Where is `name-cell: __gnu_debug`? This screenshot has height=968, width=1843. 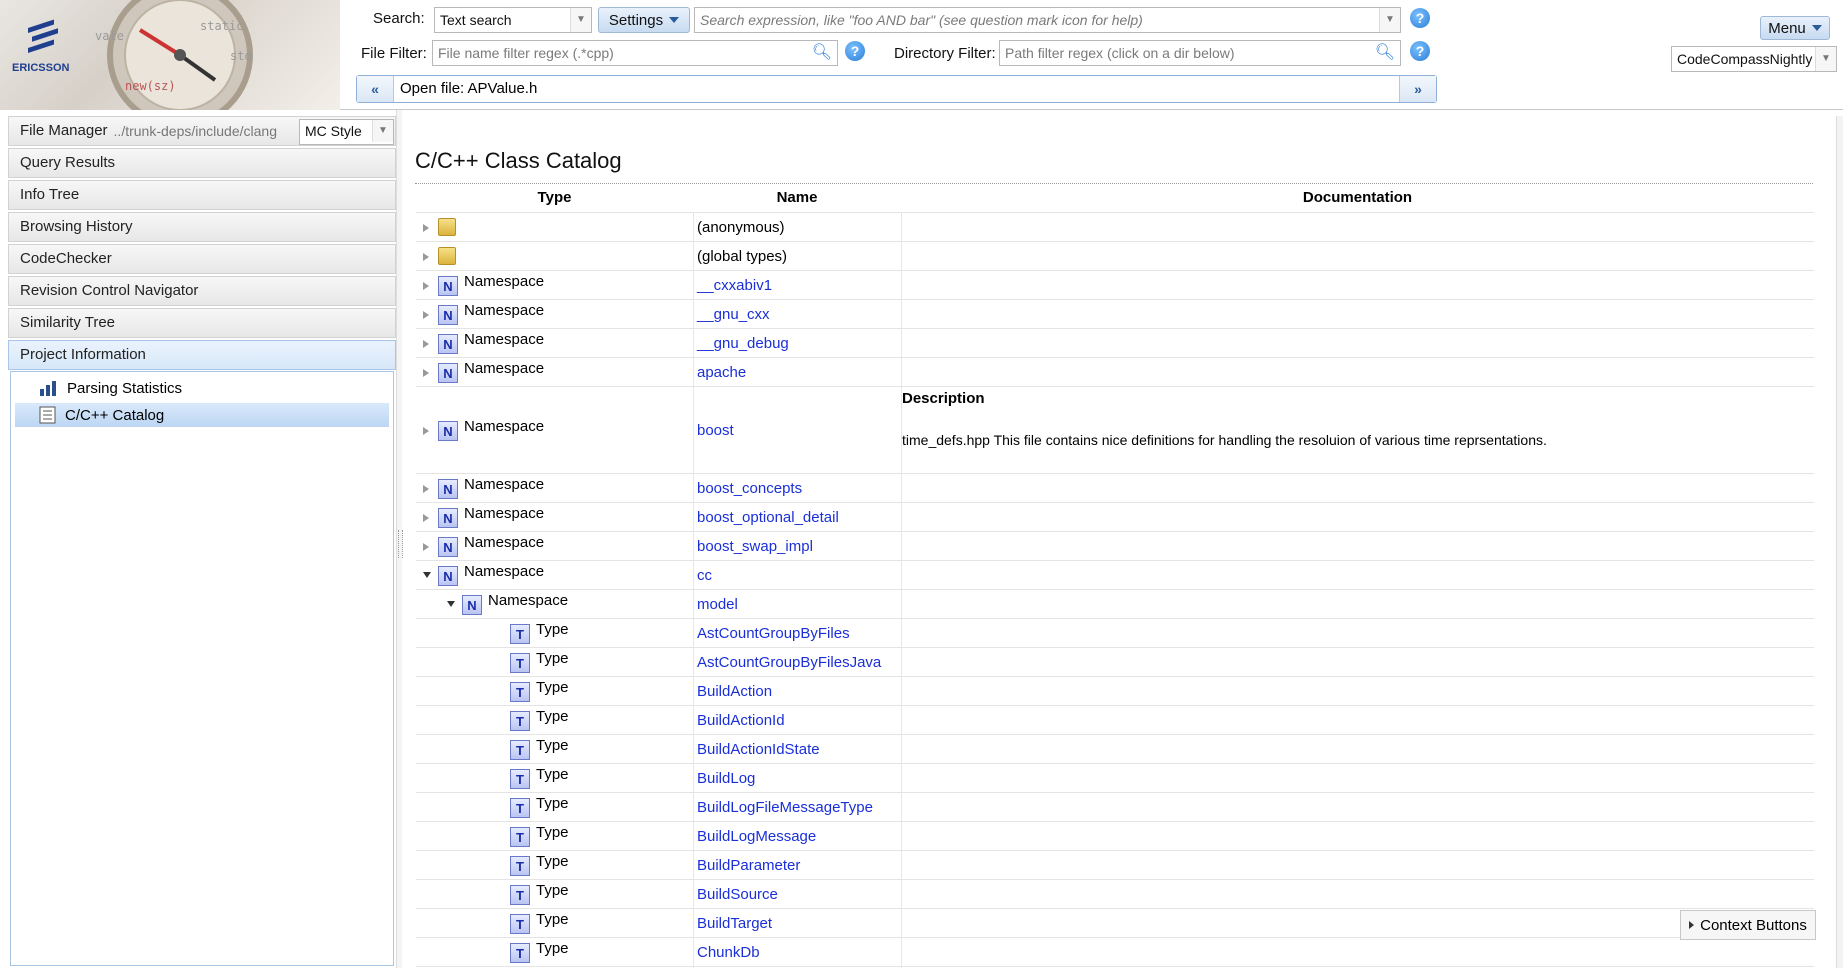
name-cell: __gnu_debug is located at coordinates (797, 343).